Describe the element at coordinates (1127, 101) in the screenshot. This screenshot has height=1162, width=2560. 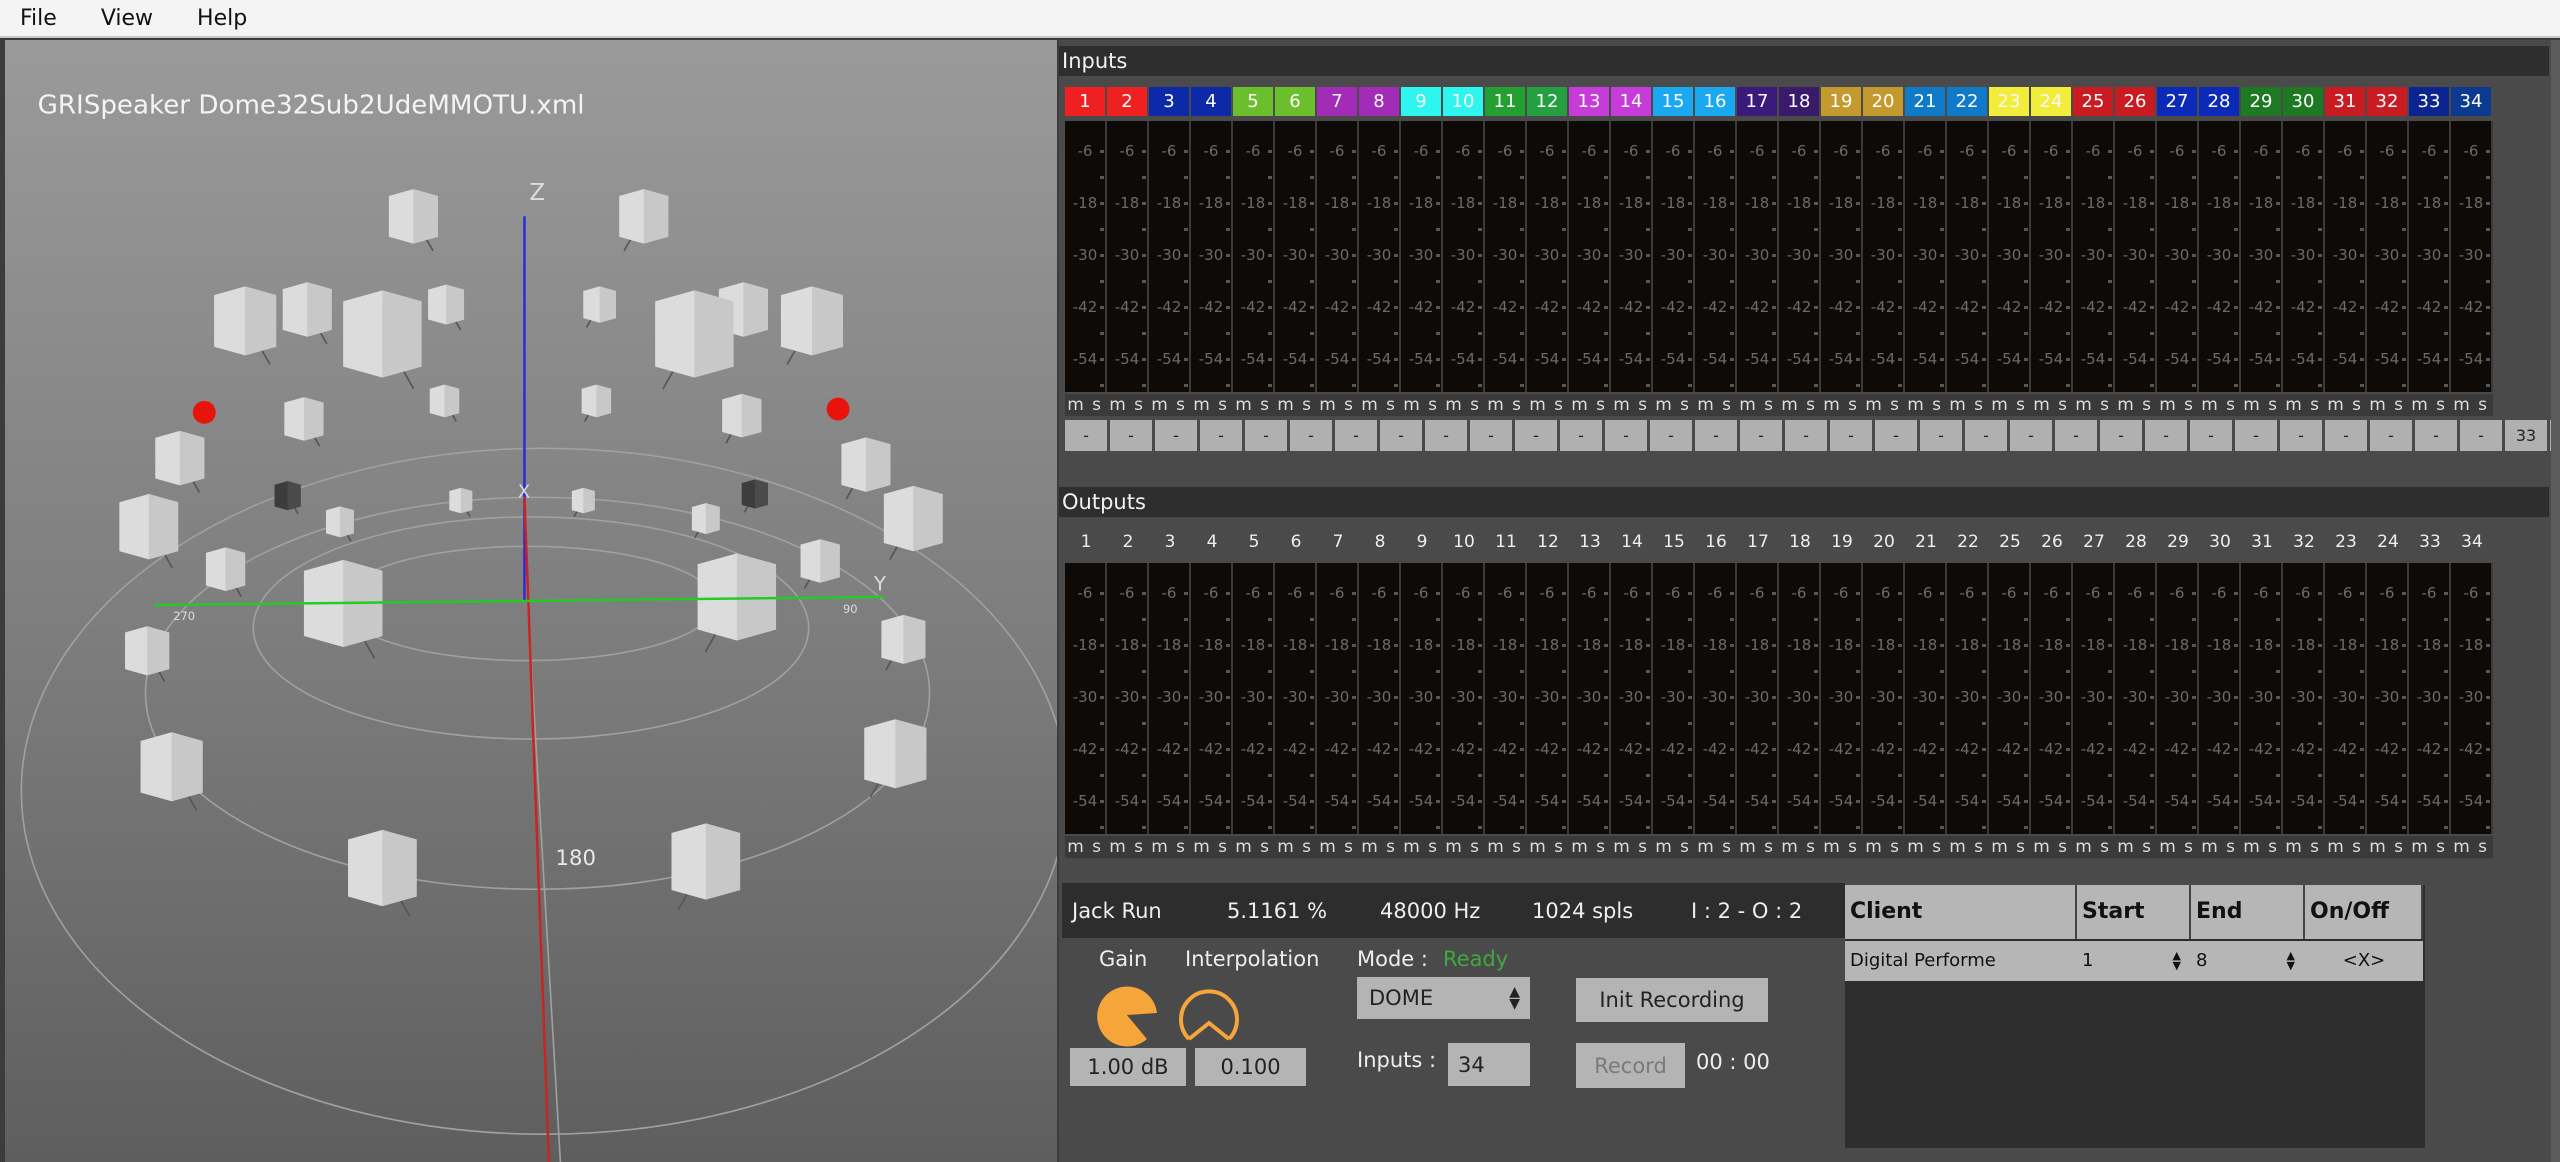
I see `input-channel-label: 2` at that location.